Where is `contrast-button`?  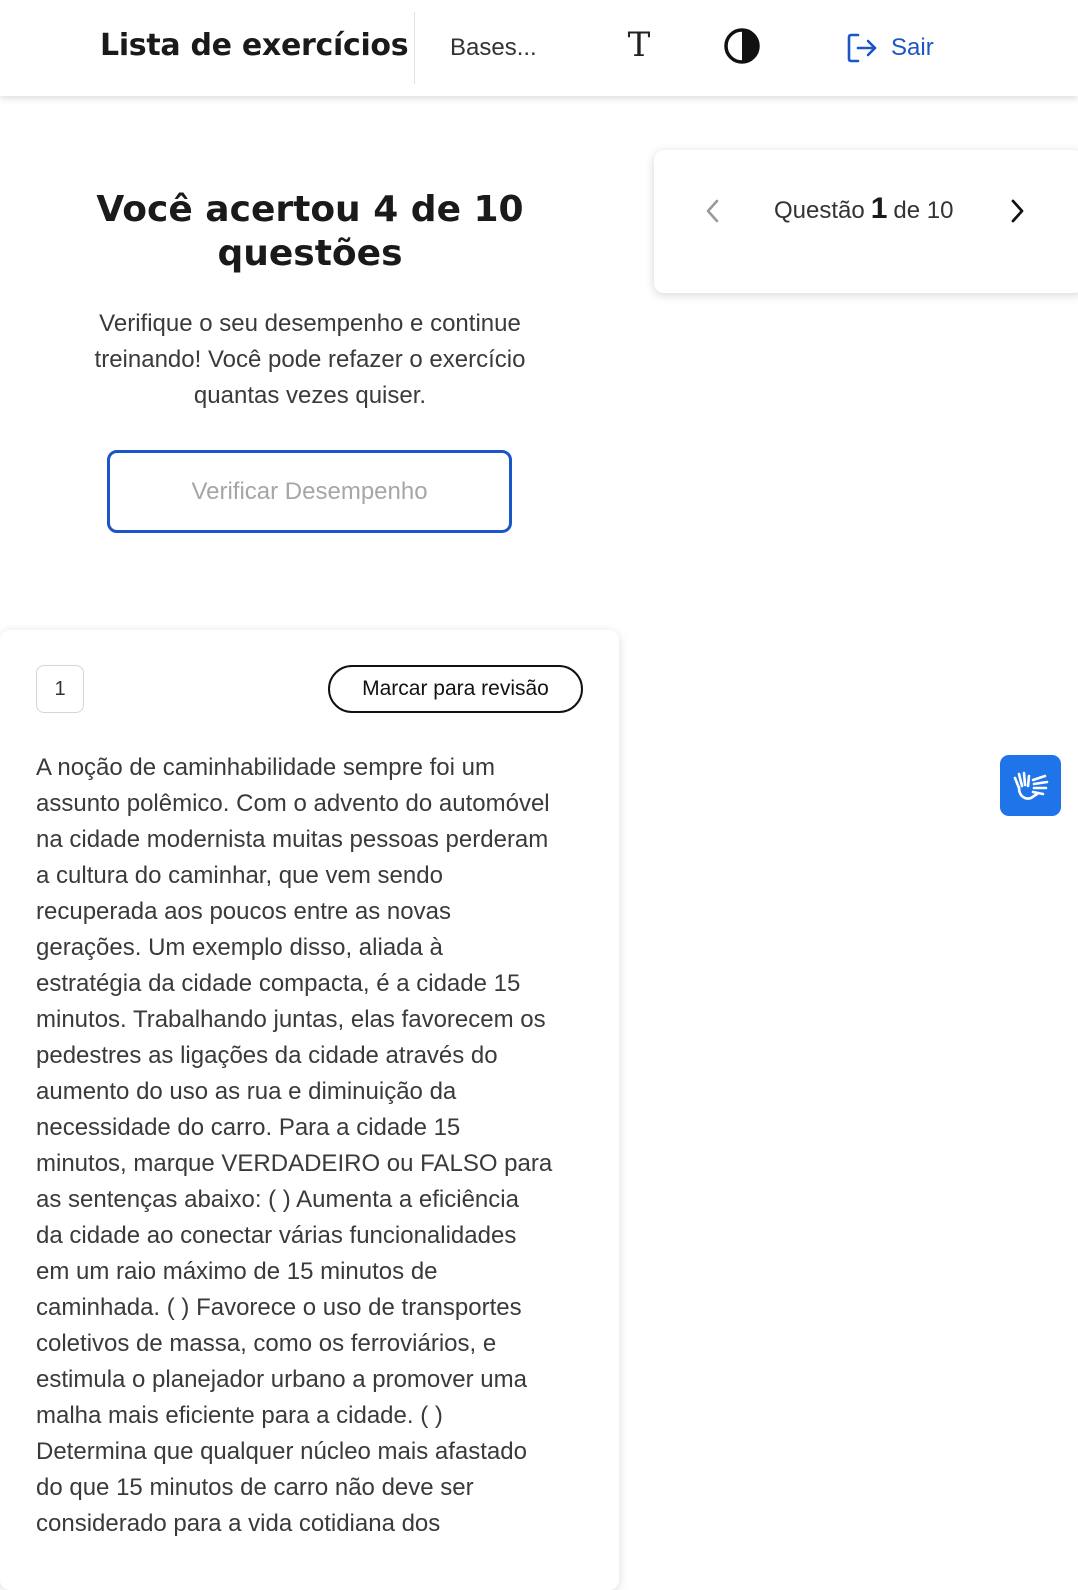
contrast-button is located at coordinates (742, 46).